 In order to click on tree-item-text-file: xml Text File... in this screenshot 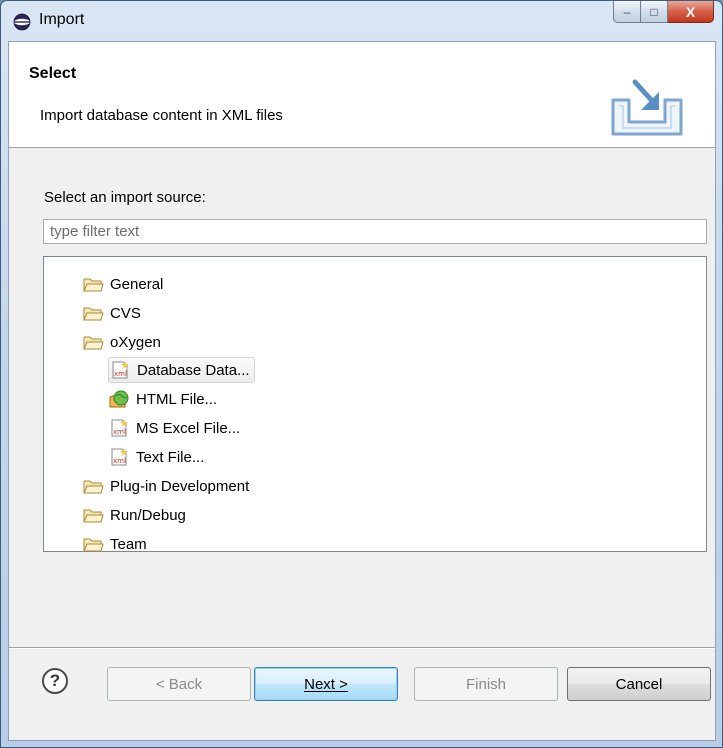, I will do `click(156, 457)`.